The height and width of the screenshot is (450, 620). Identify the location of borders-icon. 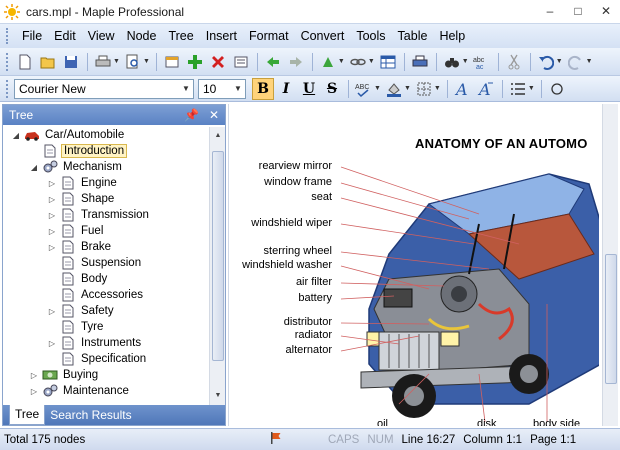
(424, 89).